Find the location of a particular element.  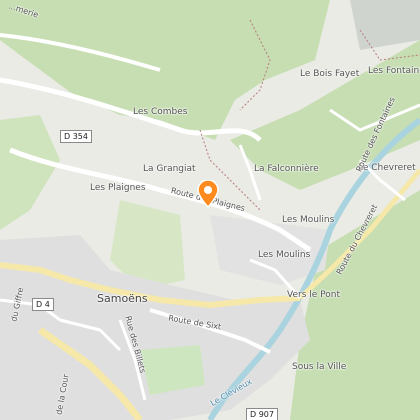

place-label-vers-le-pont: Vers le Pont is located at coordinates (313, 295).